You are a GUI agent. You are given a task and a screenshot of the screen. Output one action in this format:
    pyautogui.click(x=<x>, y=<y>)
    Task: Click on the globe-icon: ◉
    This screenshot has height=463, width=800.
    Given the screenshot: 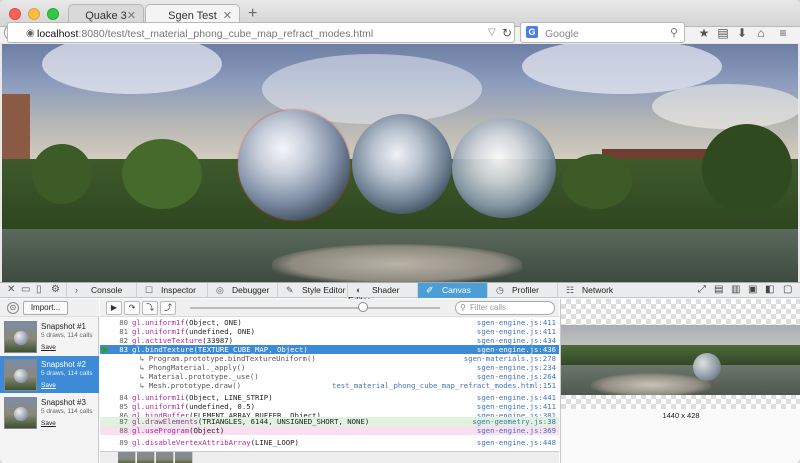 What is the action you would take?
    pyautogui.click(x=30, y=33)
    